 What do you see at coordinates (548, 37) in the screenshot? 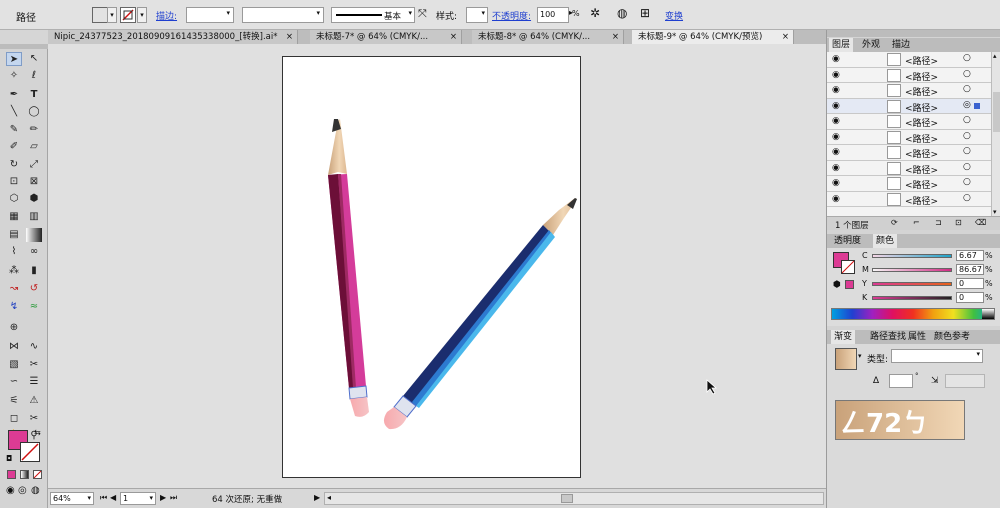
I see `tab-doc-3: 未标题-8* @ 64% (CMYK/... ×` at bounding box center [548, 37].